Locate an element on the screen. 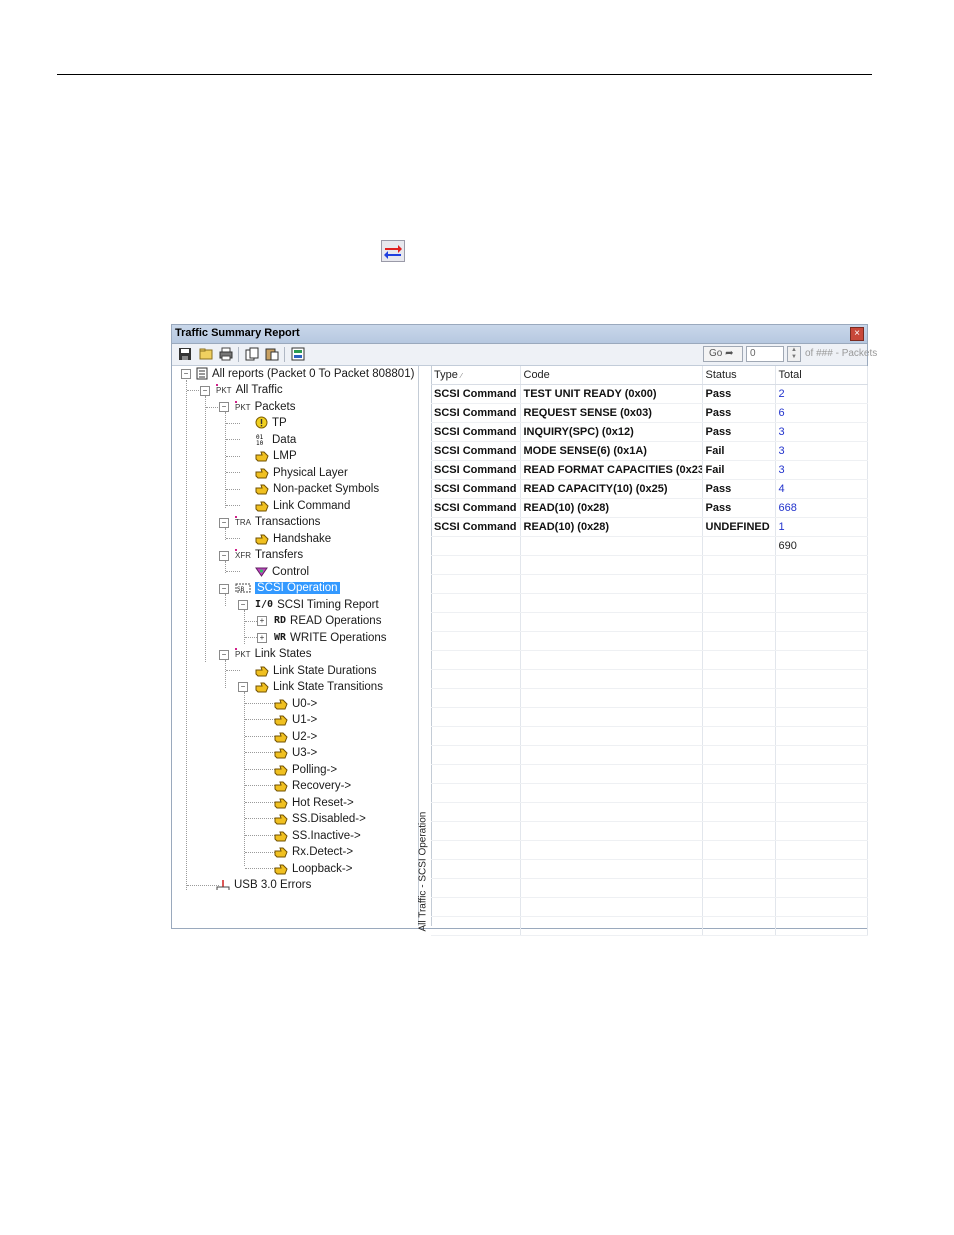 This screenshot has width=954, height=1235. tree-item-data: 01 10 Data is located at coordinates (275, 440).